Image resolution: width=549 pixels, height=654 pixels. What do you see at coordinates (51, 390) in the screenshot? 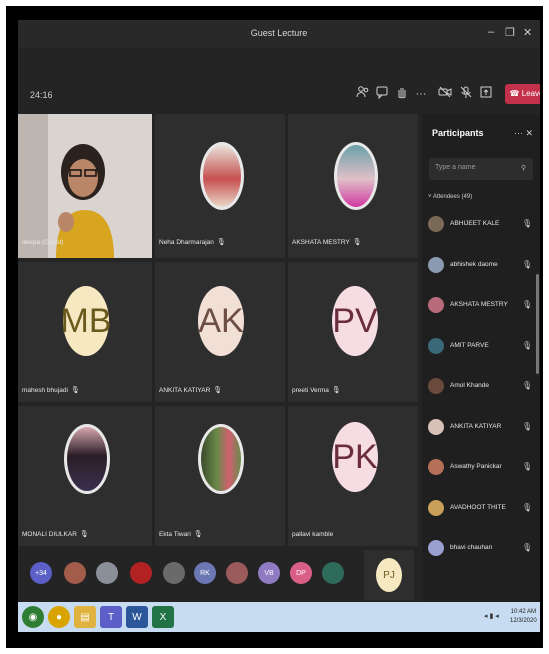
I see `tile-name: mahesh bhujadi 🎙` at bounding box center [51, 390].